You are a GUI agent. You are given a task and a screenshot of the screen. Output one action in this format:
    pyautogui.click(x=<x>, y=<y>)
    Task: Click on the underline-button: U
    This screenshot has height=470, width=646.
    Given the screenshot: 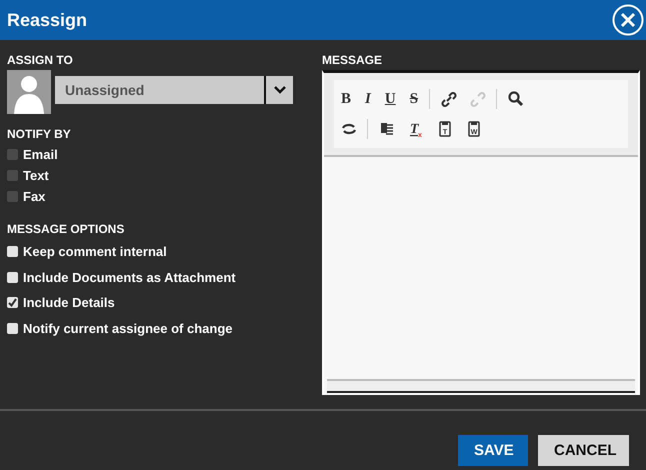 What is the action you would take?
    pyautogui.click(x=390, y=99)
    